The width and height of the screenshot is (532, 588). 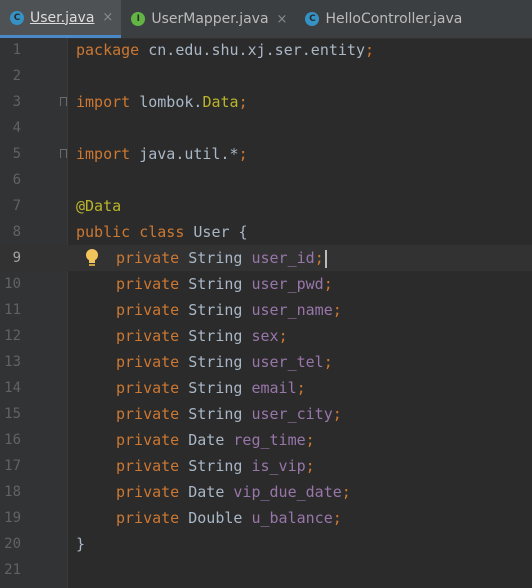 I want to click on code-line: 19 private Double u_balance;, so click(x=266, y=518).